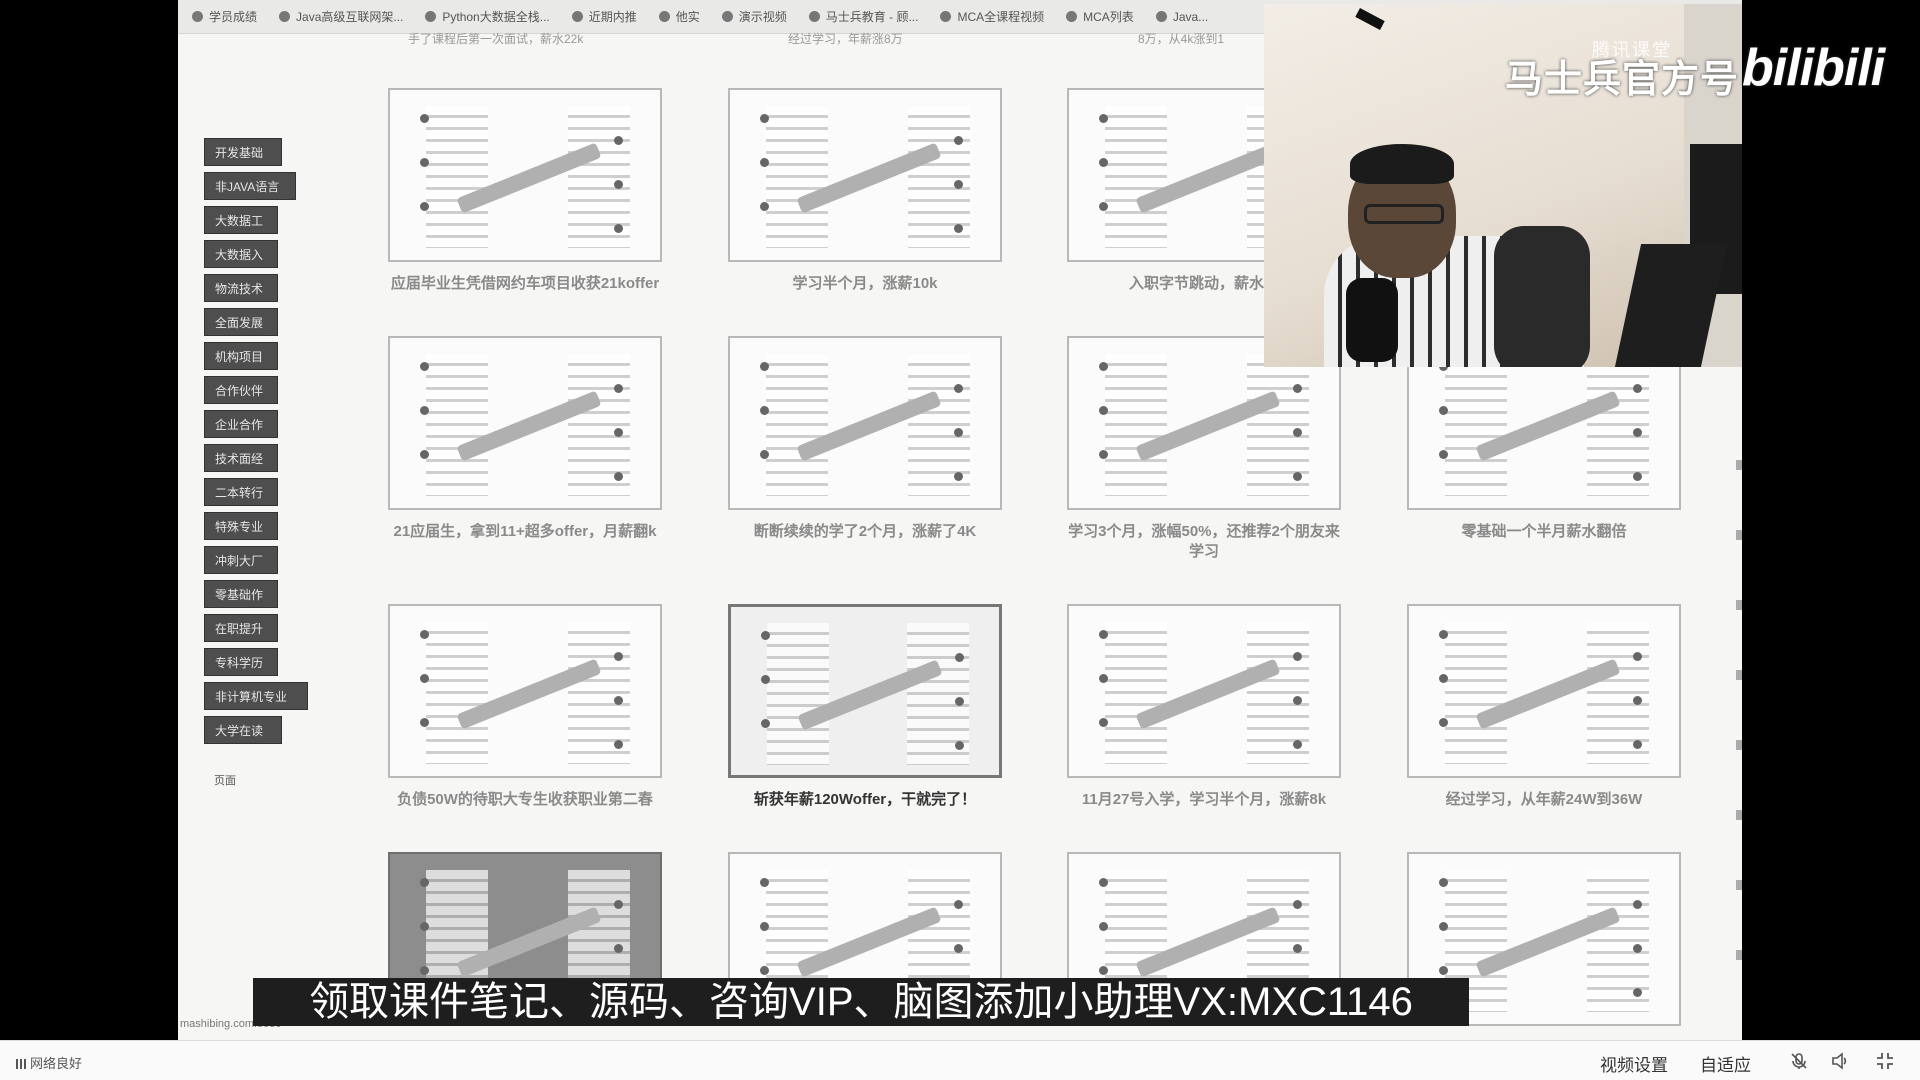  I want to click on exit-fullscreen-icon, so click(1885, 1061).